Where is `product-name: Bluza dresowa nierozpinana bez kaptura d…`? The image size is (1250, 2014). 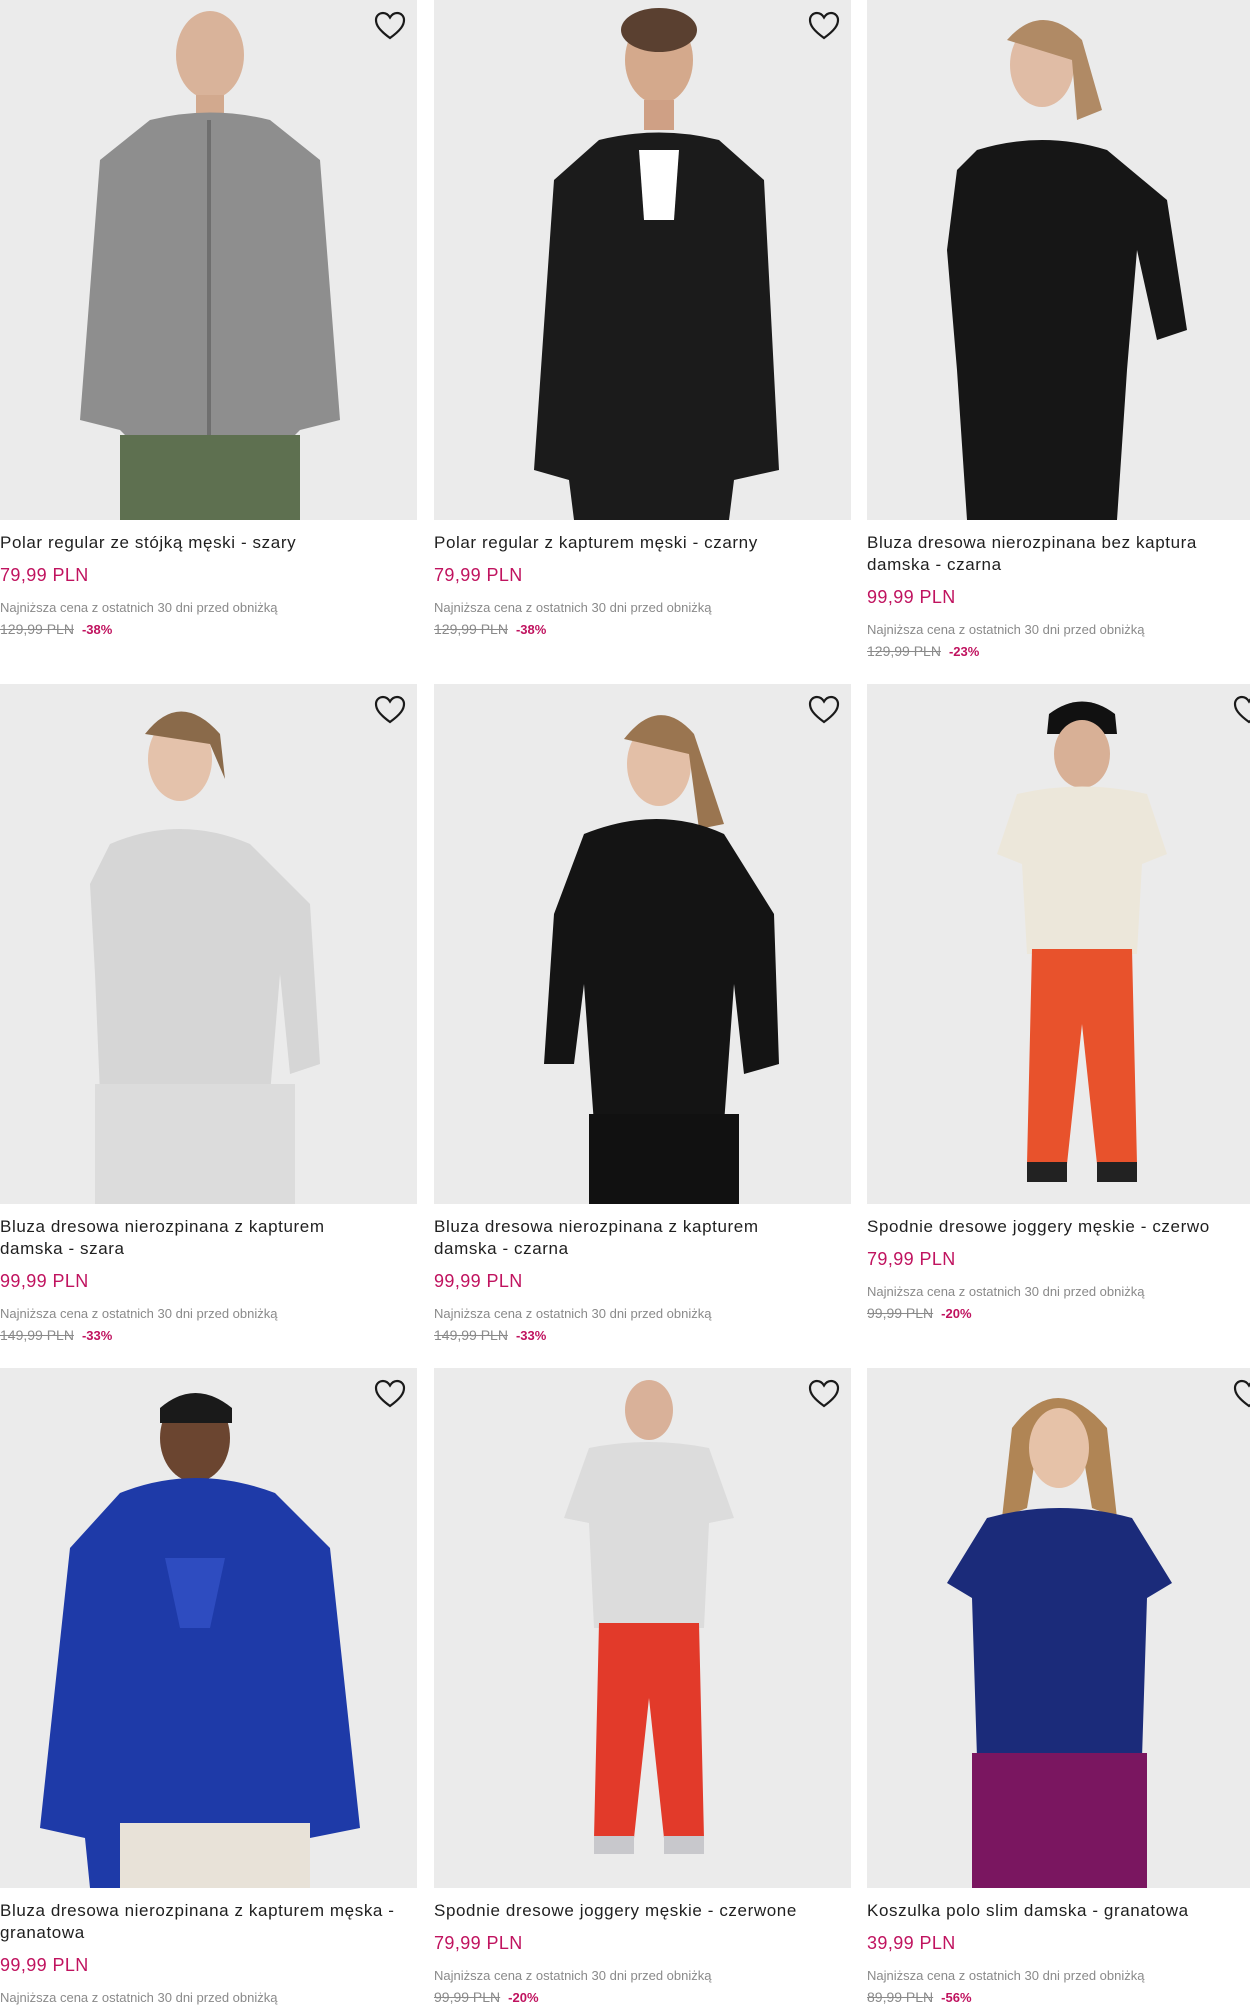 product-name: Bluza dresowa nierozpinana bez kaptura d… is located at coordinates (1057, 554).